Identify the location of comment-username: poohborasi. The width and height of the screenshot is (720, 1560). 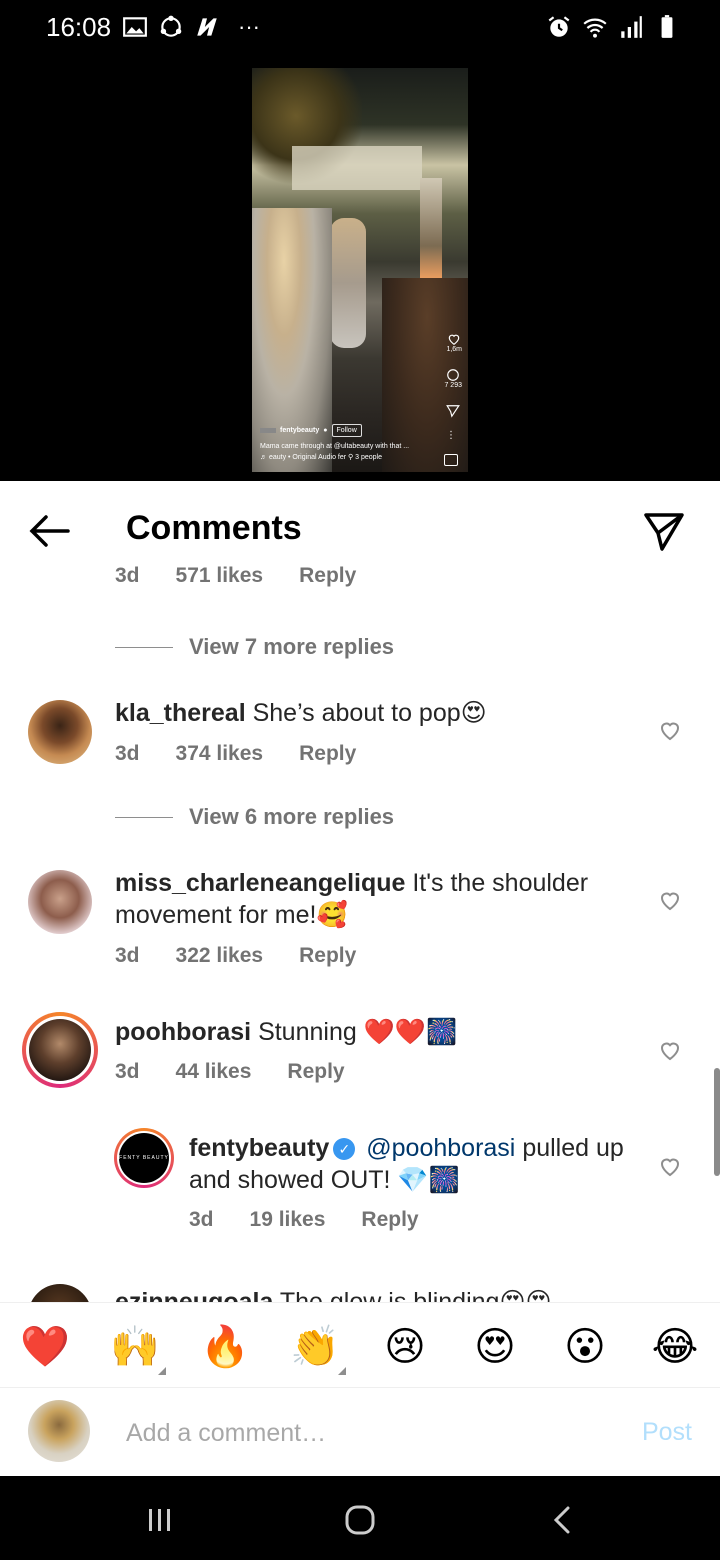
(183, 1032).